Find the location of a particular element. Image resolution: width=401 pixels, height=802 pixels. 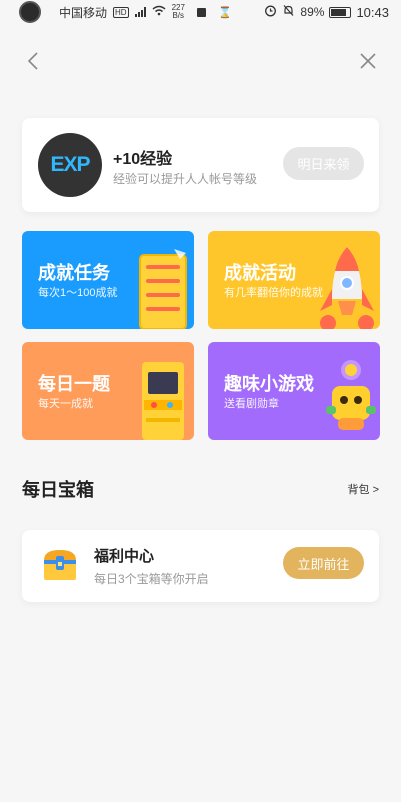

exp-title: +10经验 is located at coordinates (143, 159).